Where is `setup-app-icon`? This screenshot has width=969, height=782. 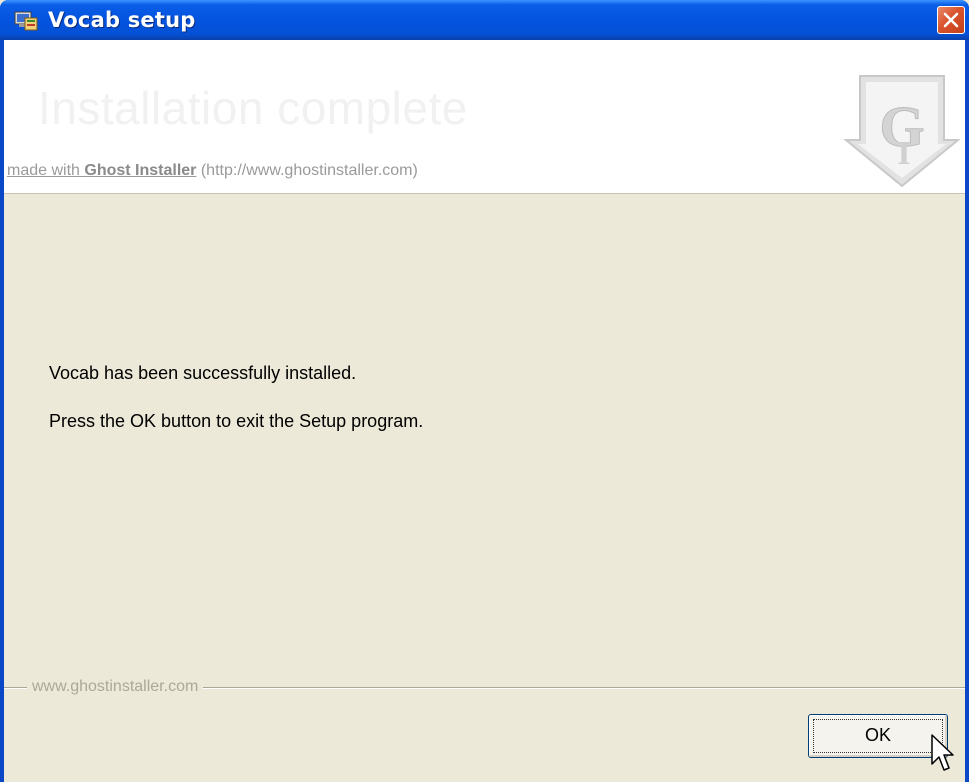
setup-app-icon is located at coordinates (26, 20).